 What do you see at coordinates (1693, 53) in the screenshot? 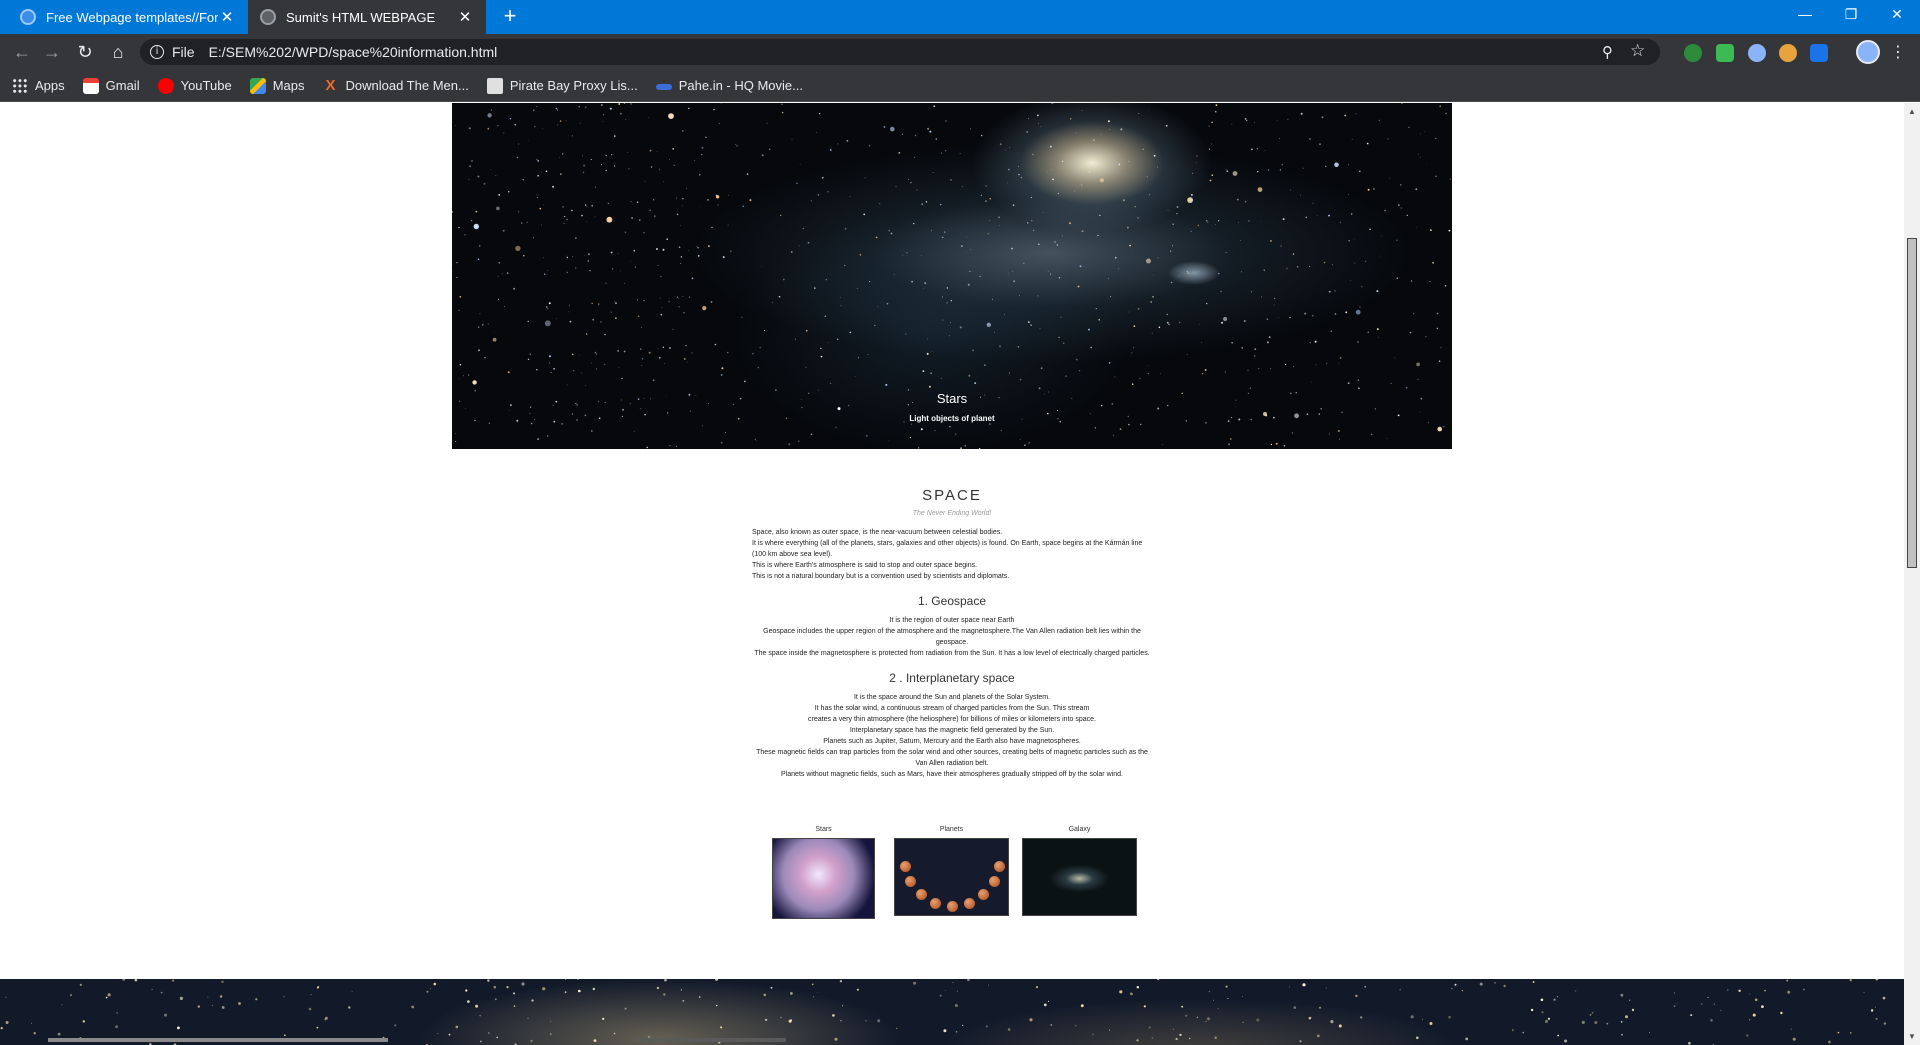
I see `extension-leaf-icon` at bounding box center [1693, 53].